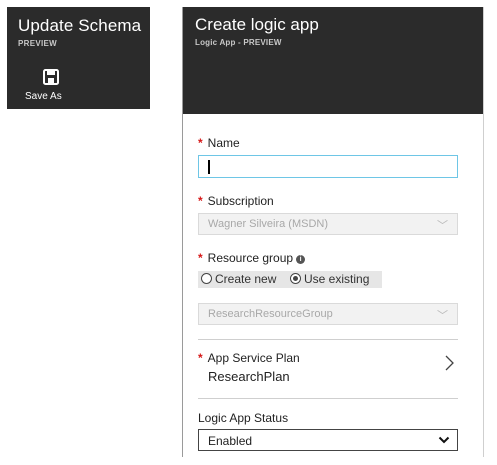  I want to click on blade-title: Create logic app, so click(257, 24).